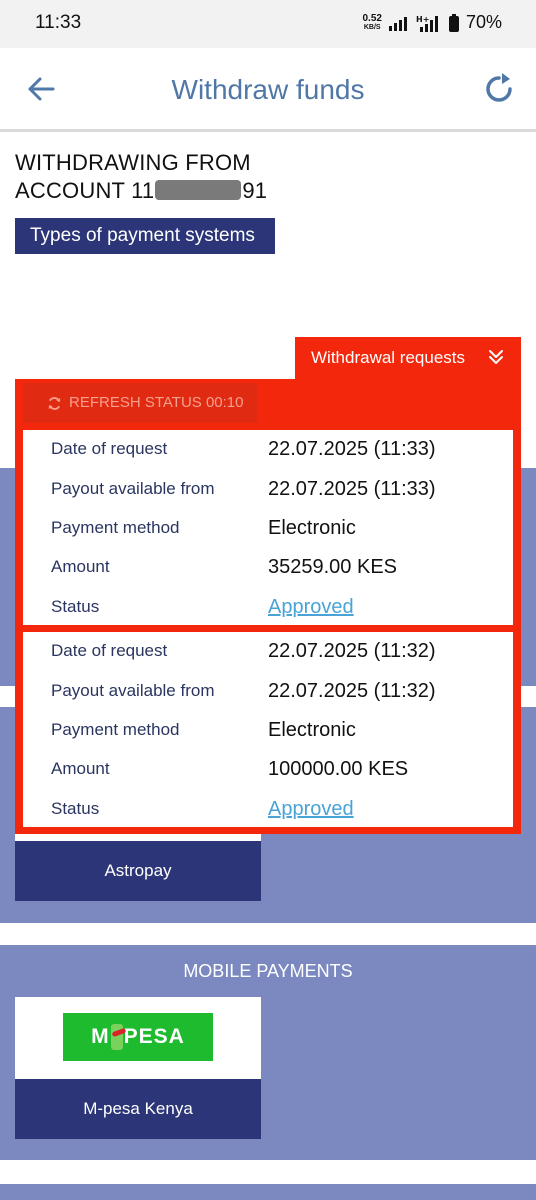 The height and width of the screenshot is (1200, 536). Describe the element at coordinates (268, 971) in the screenshot. I see `mobile-payments-title: MOBILE PAYMENTS` at that location.